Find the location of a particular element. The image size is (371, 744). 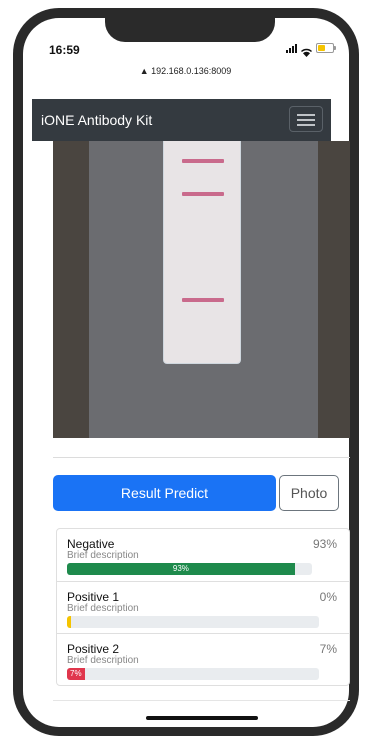

progress-track: 93% is located at coordinates (189, 569).